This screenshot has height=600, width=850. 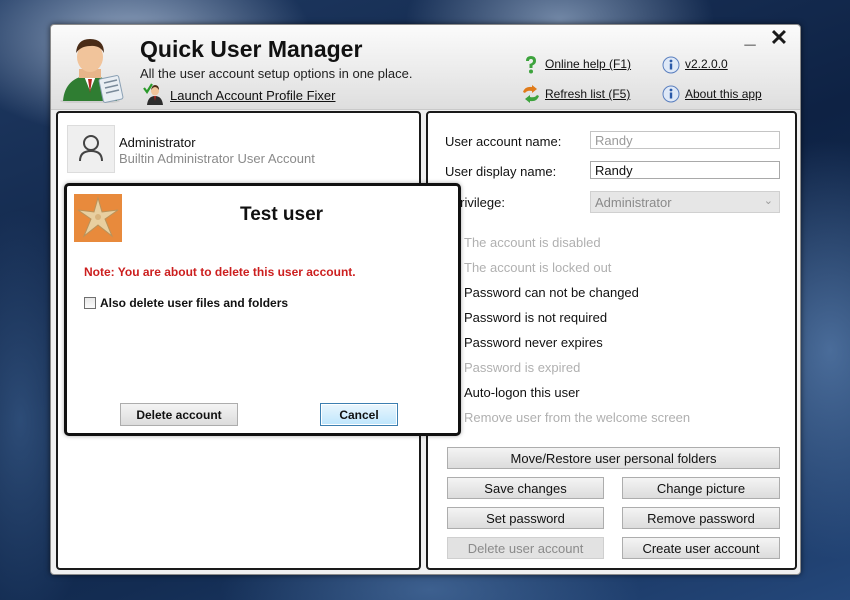 What do you see at coordinates (531, 94) in the screenshot?
I see `refresh-list-icon` at bounding box center [531, 94].